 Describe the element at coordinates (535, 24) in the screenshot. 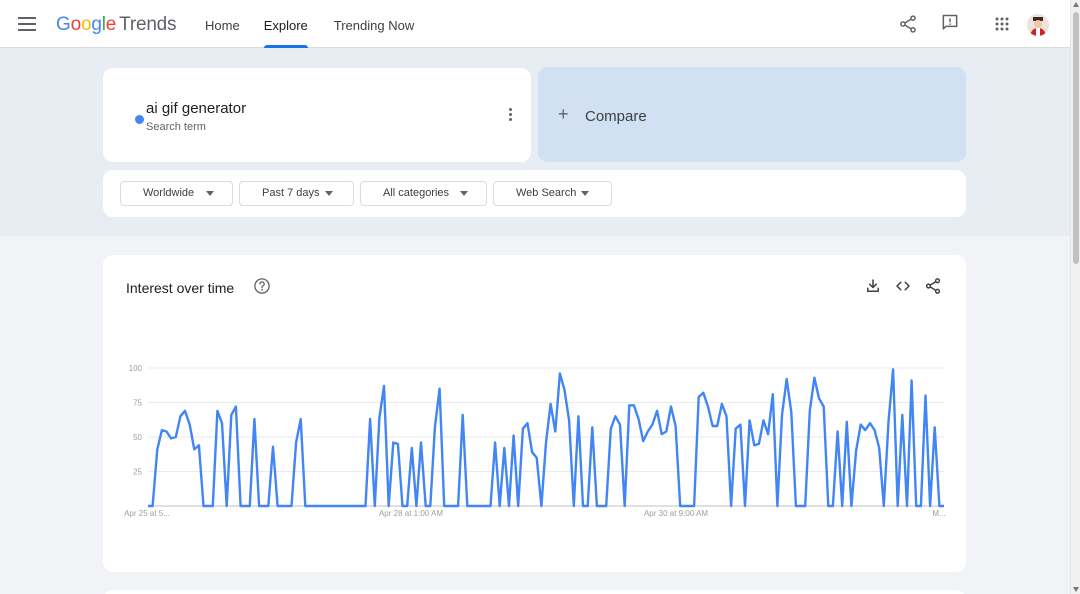

I see `top-app-bar: Google Trends Home Explore Trending Now` at that location.